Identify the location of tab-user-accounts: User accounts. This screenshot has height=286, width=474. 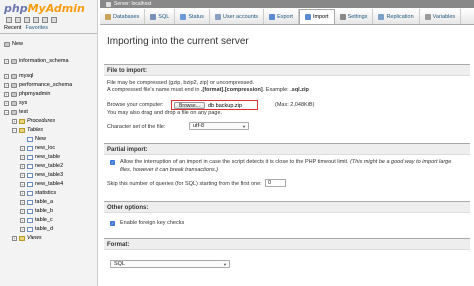
(237, 16).